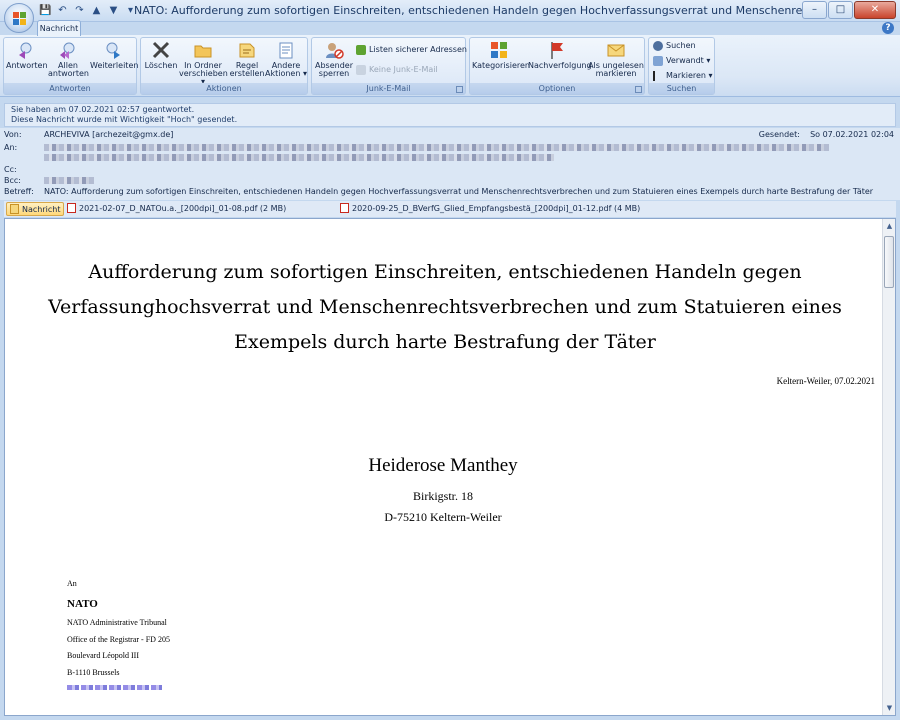 This screenshot has height=720, width=900. I want to click on recipient-name: NATO, so click(82, 604).